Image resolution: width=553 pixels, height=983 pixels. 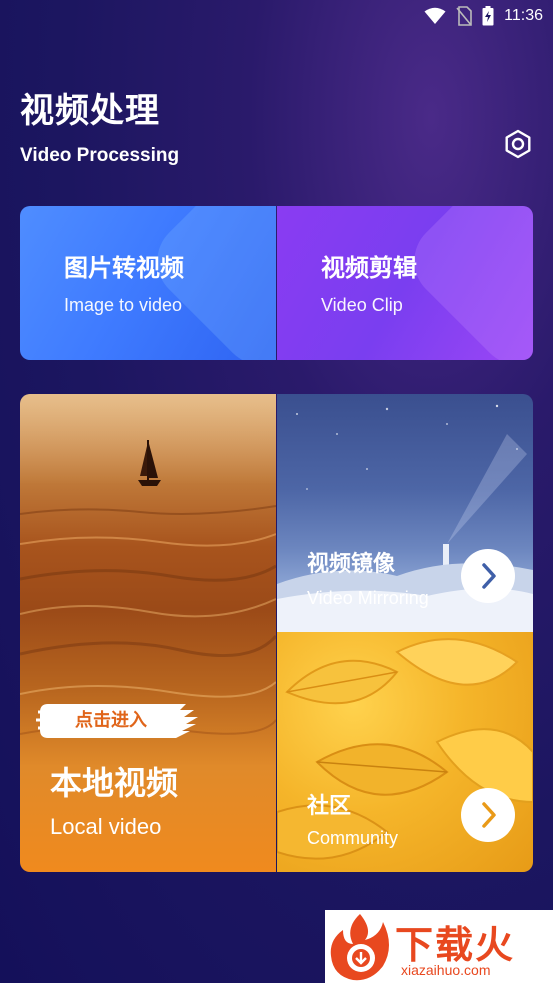 I want to click on video-mirroring-title: 视频镜像, so click(x=351, y=564).